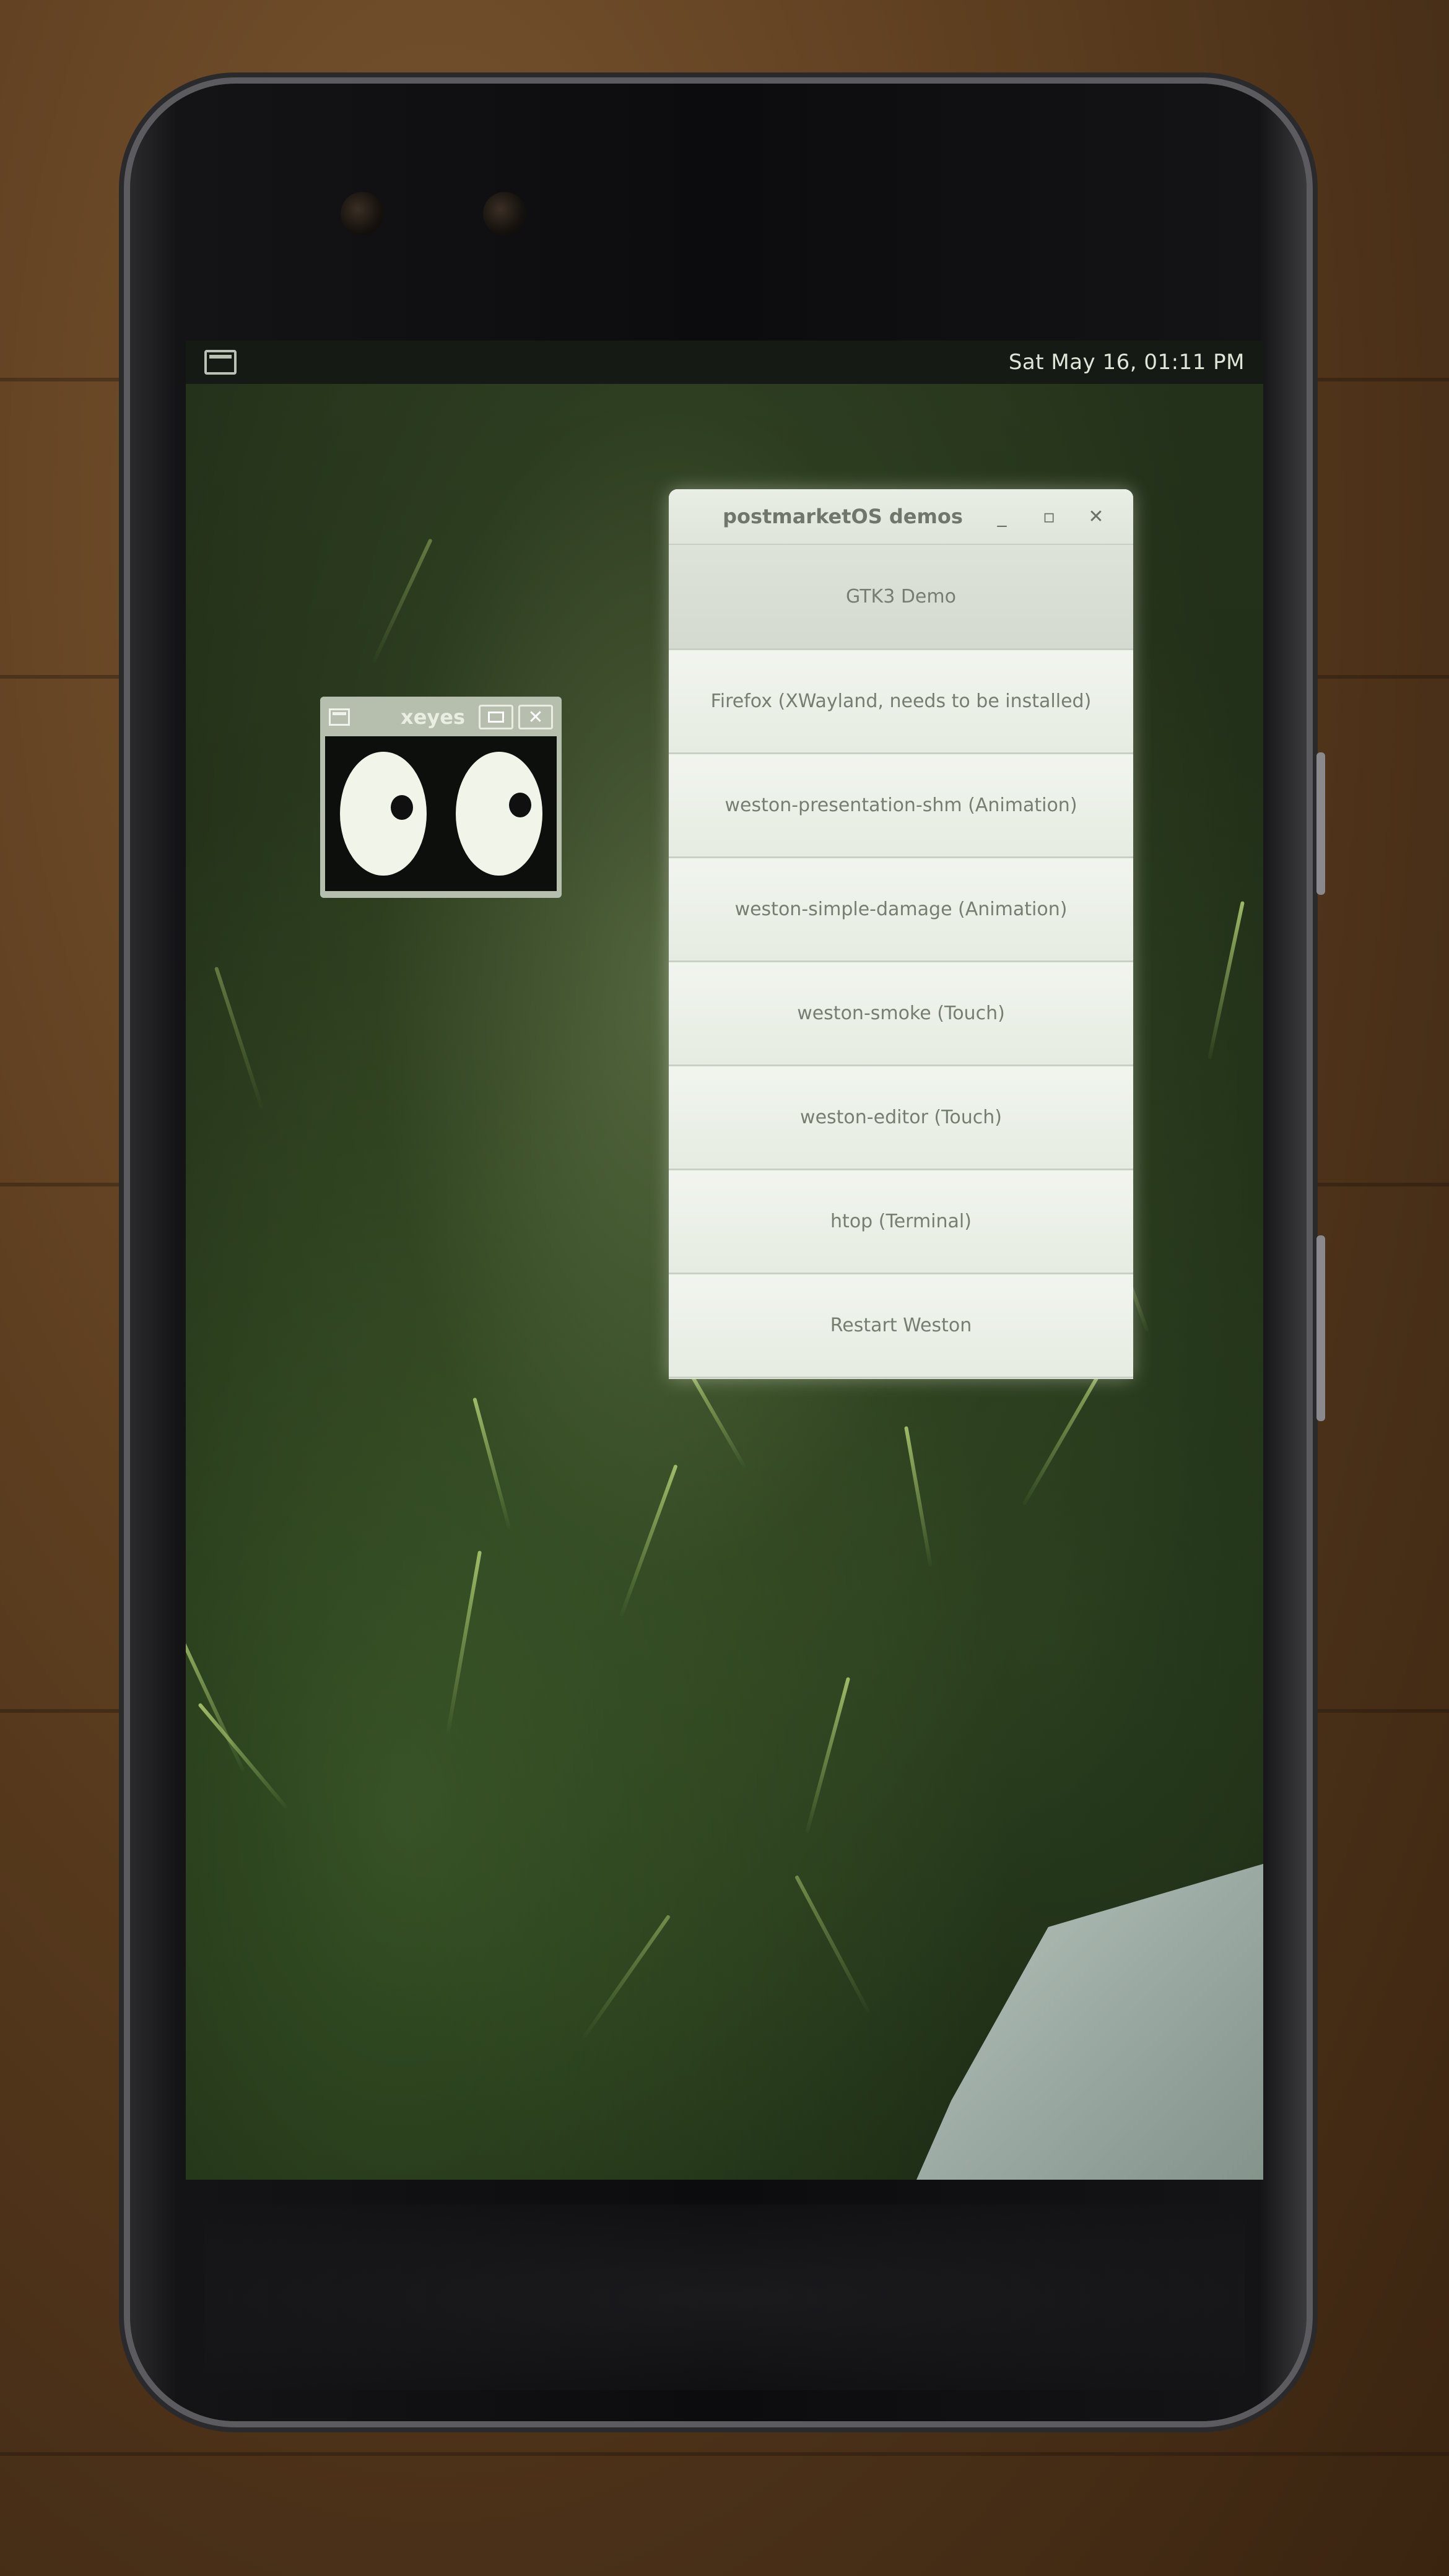 The image size is (1449, 2576). Describe the element at coordinates (901, 1326) in the screenshot. I see `restart-weston-button: Restart Weston` at that location.